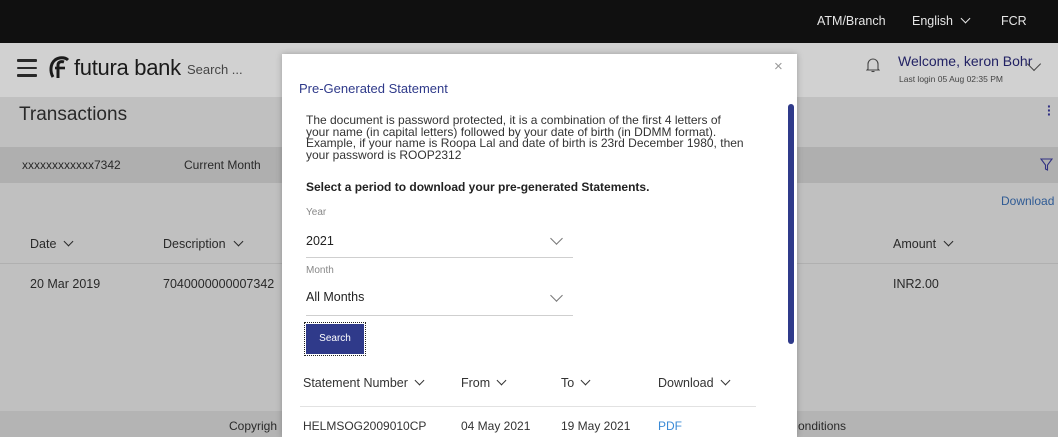 Image resolution: width=1058 pixels, height=437 pixels. What do you see at coordinates (596, 426) in the screenshot?
I see `to-date-cell: 19 May 2021` at bounding box center [596, 426].